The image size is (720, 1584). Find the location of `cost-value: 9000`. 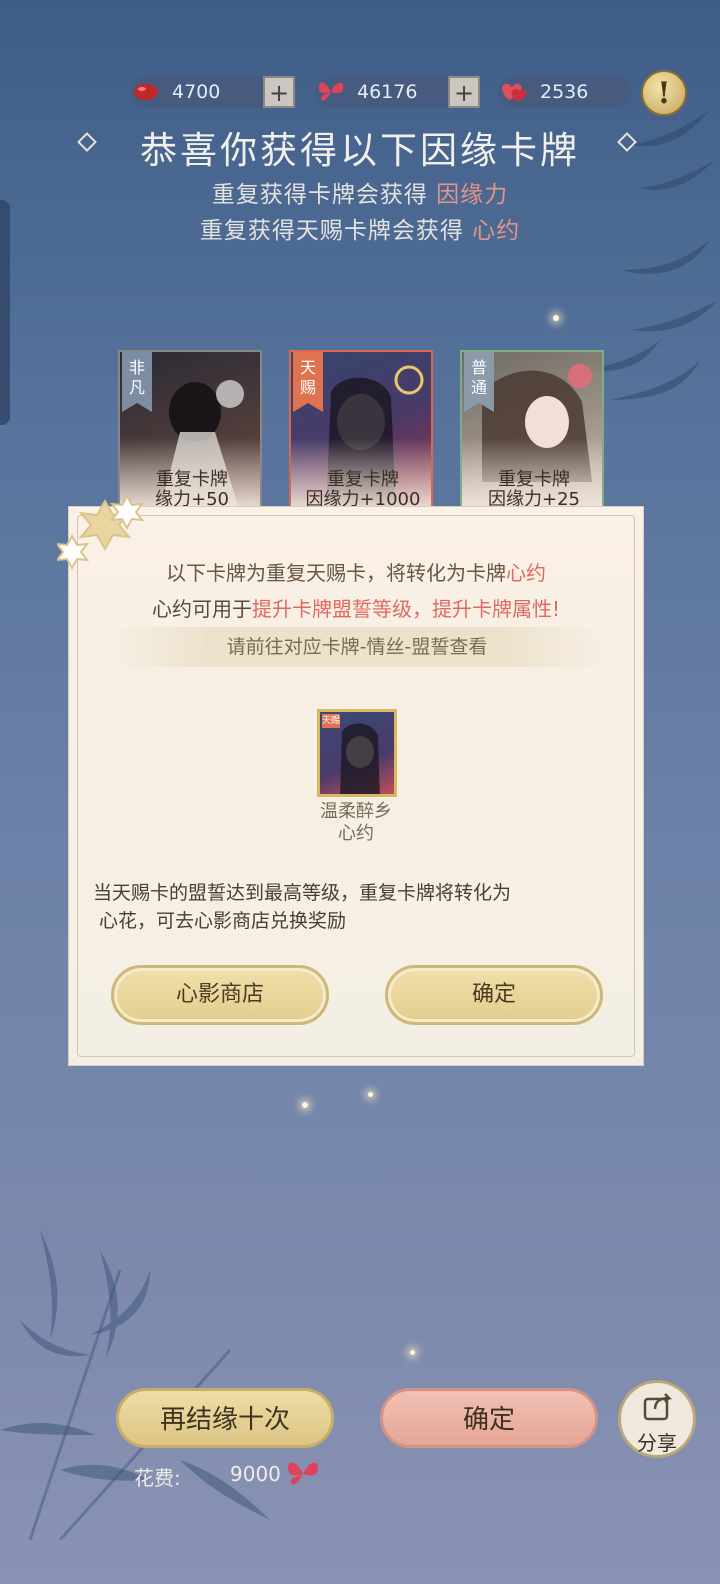

cost-value: 9000 is located at coordinates (255, 1474).